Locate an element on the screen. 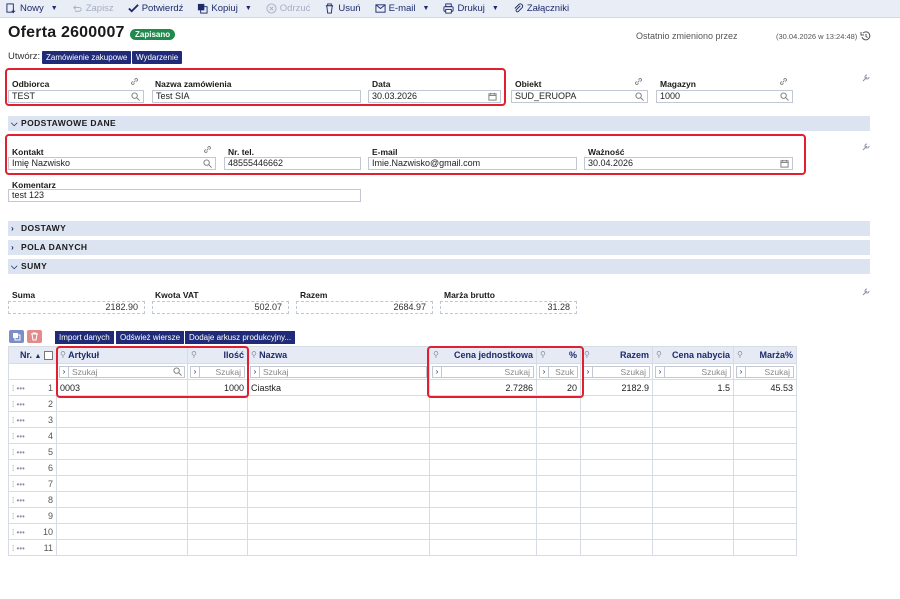 Image resolution: width=900 pixels, height=599 pixels. section-sums: ⌵ SUMY is located at coordinates (439, 266).